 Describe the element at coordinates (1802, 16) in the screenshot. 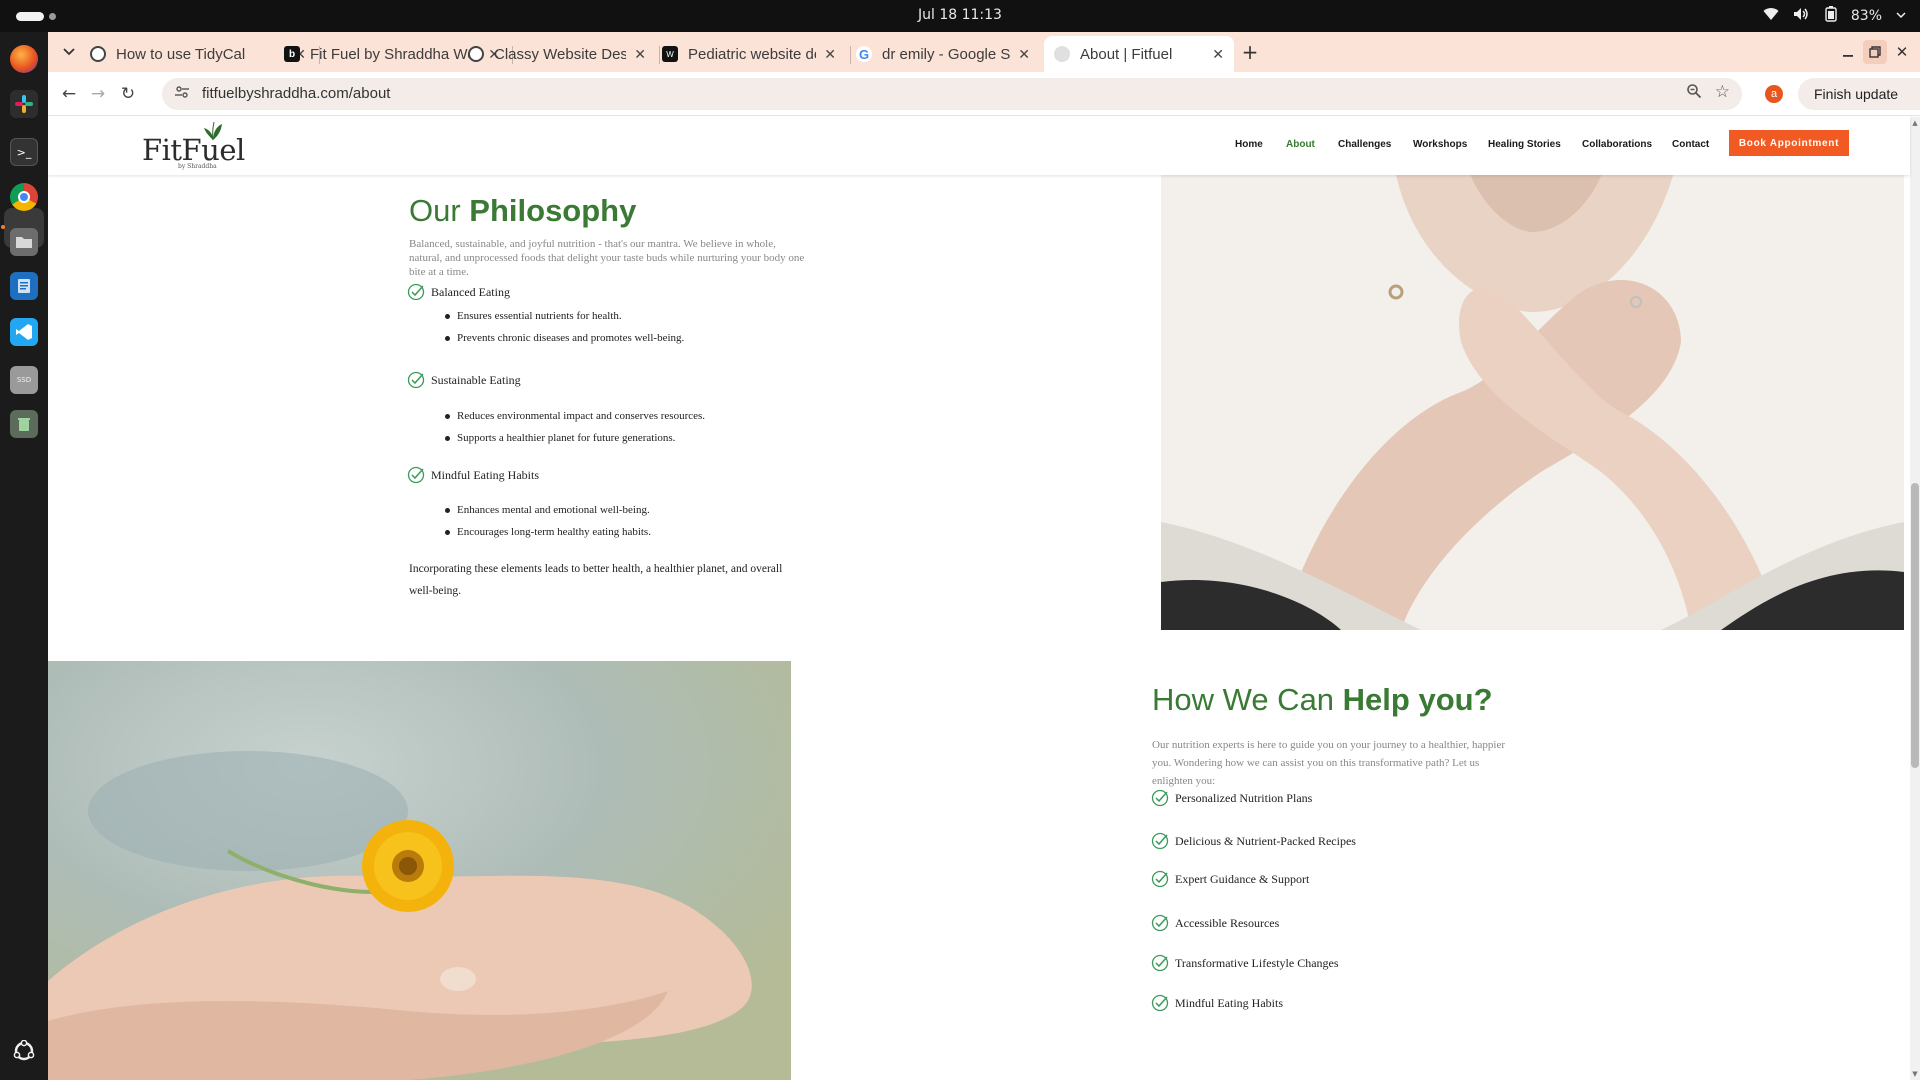

I see `volume-icon` at that location.